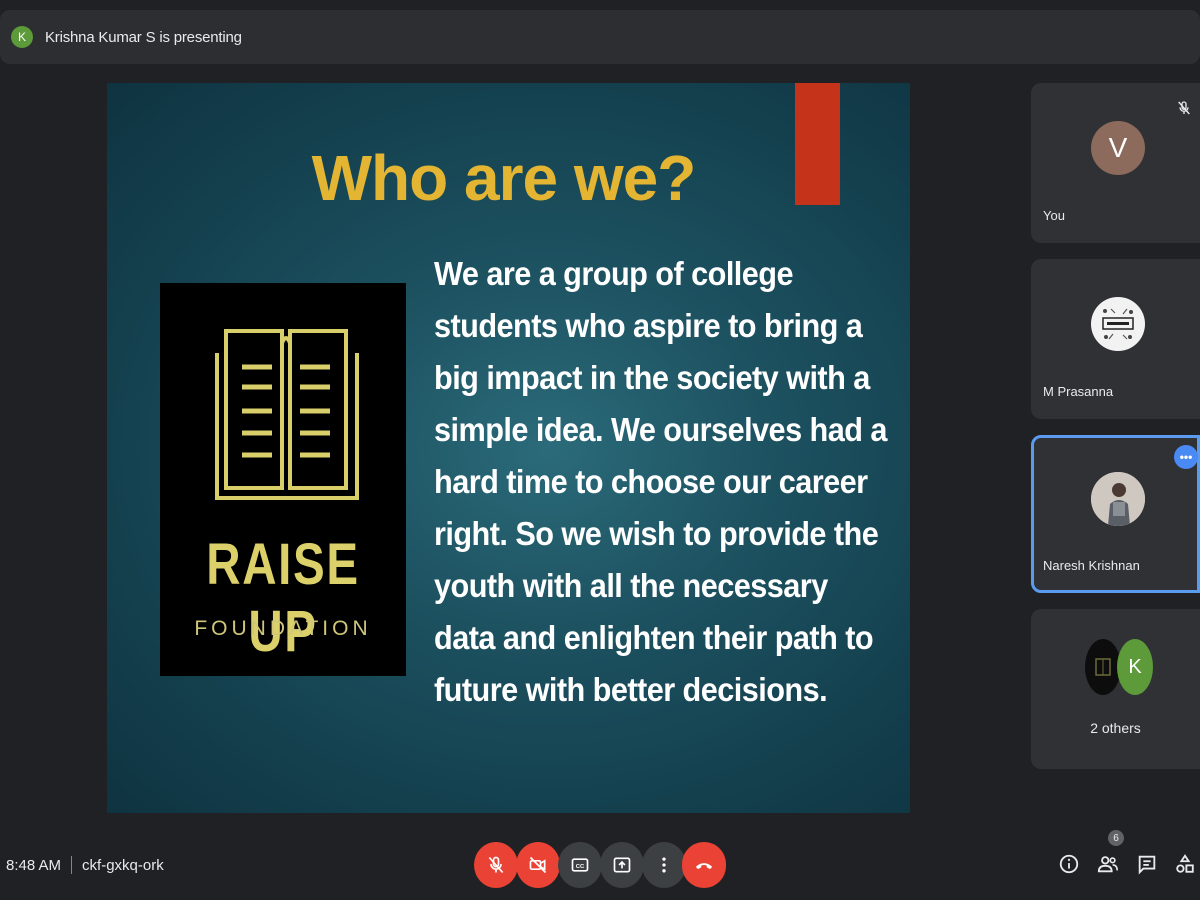 The image size is (1200, 900). What do you see at coordinates (1135, 667) in the screenshot?
I see `avatar: K` at bounding box center [1135, 667].